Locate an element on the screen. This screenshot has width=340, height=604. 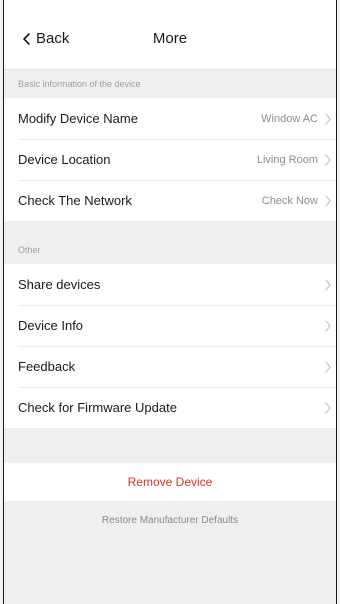
row-value: Check Now is located at coordinates (289, 200).